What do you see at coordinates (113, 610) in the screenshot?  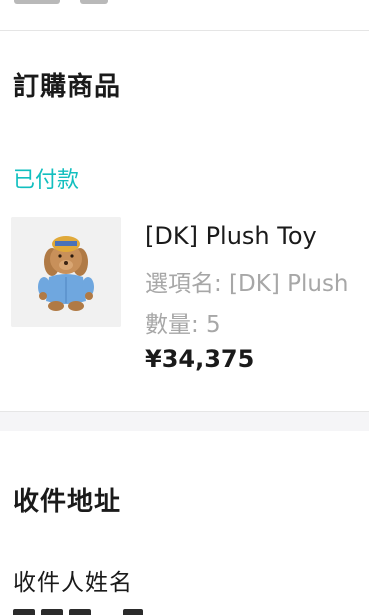 I see `bottom-truncated-row` at bounding box center [113, 610].